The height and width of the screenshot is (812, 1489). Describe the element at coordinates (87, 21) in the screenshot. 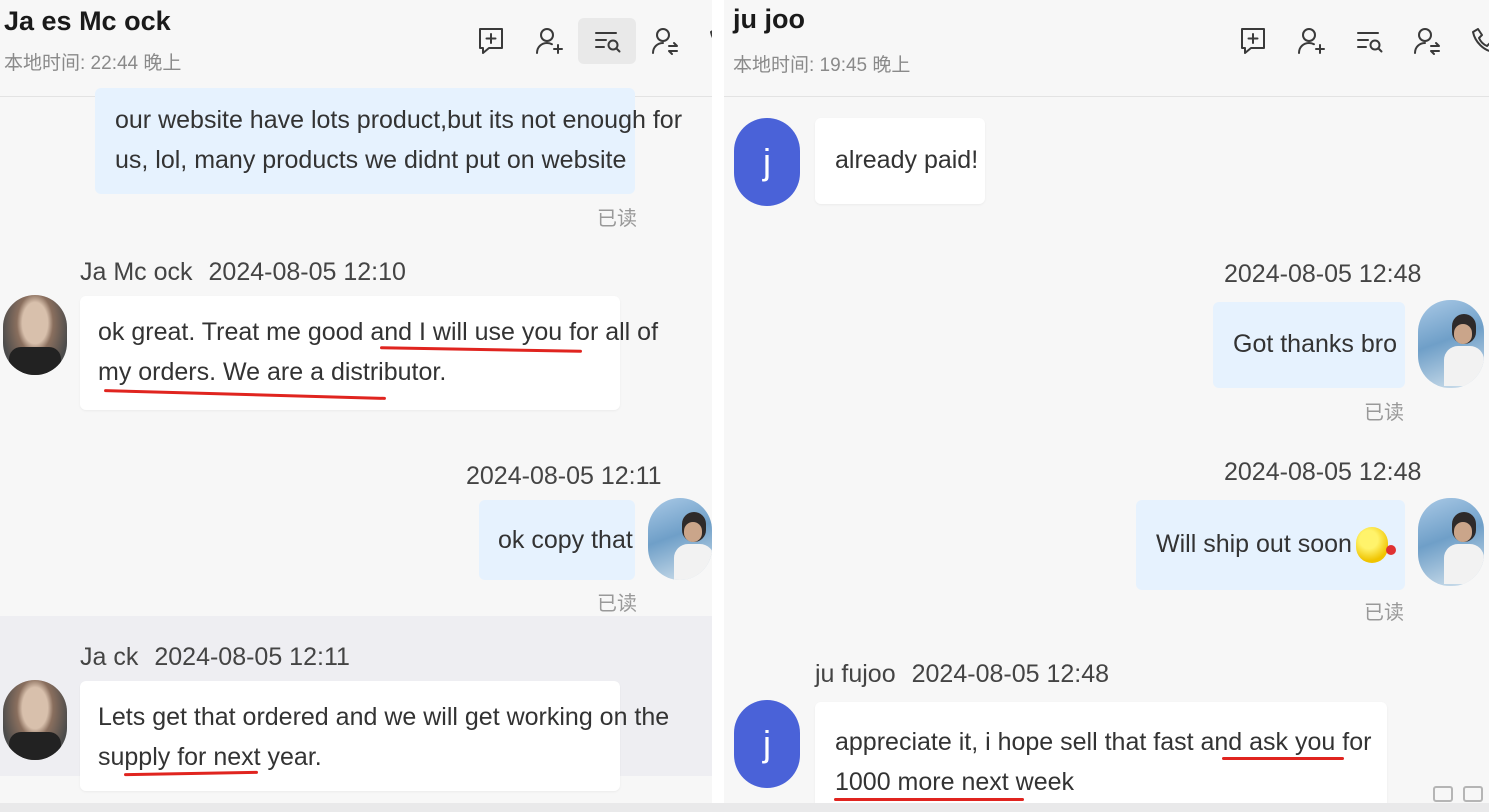

I see `contact-name: Ja es Mc ock` at that location.